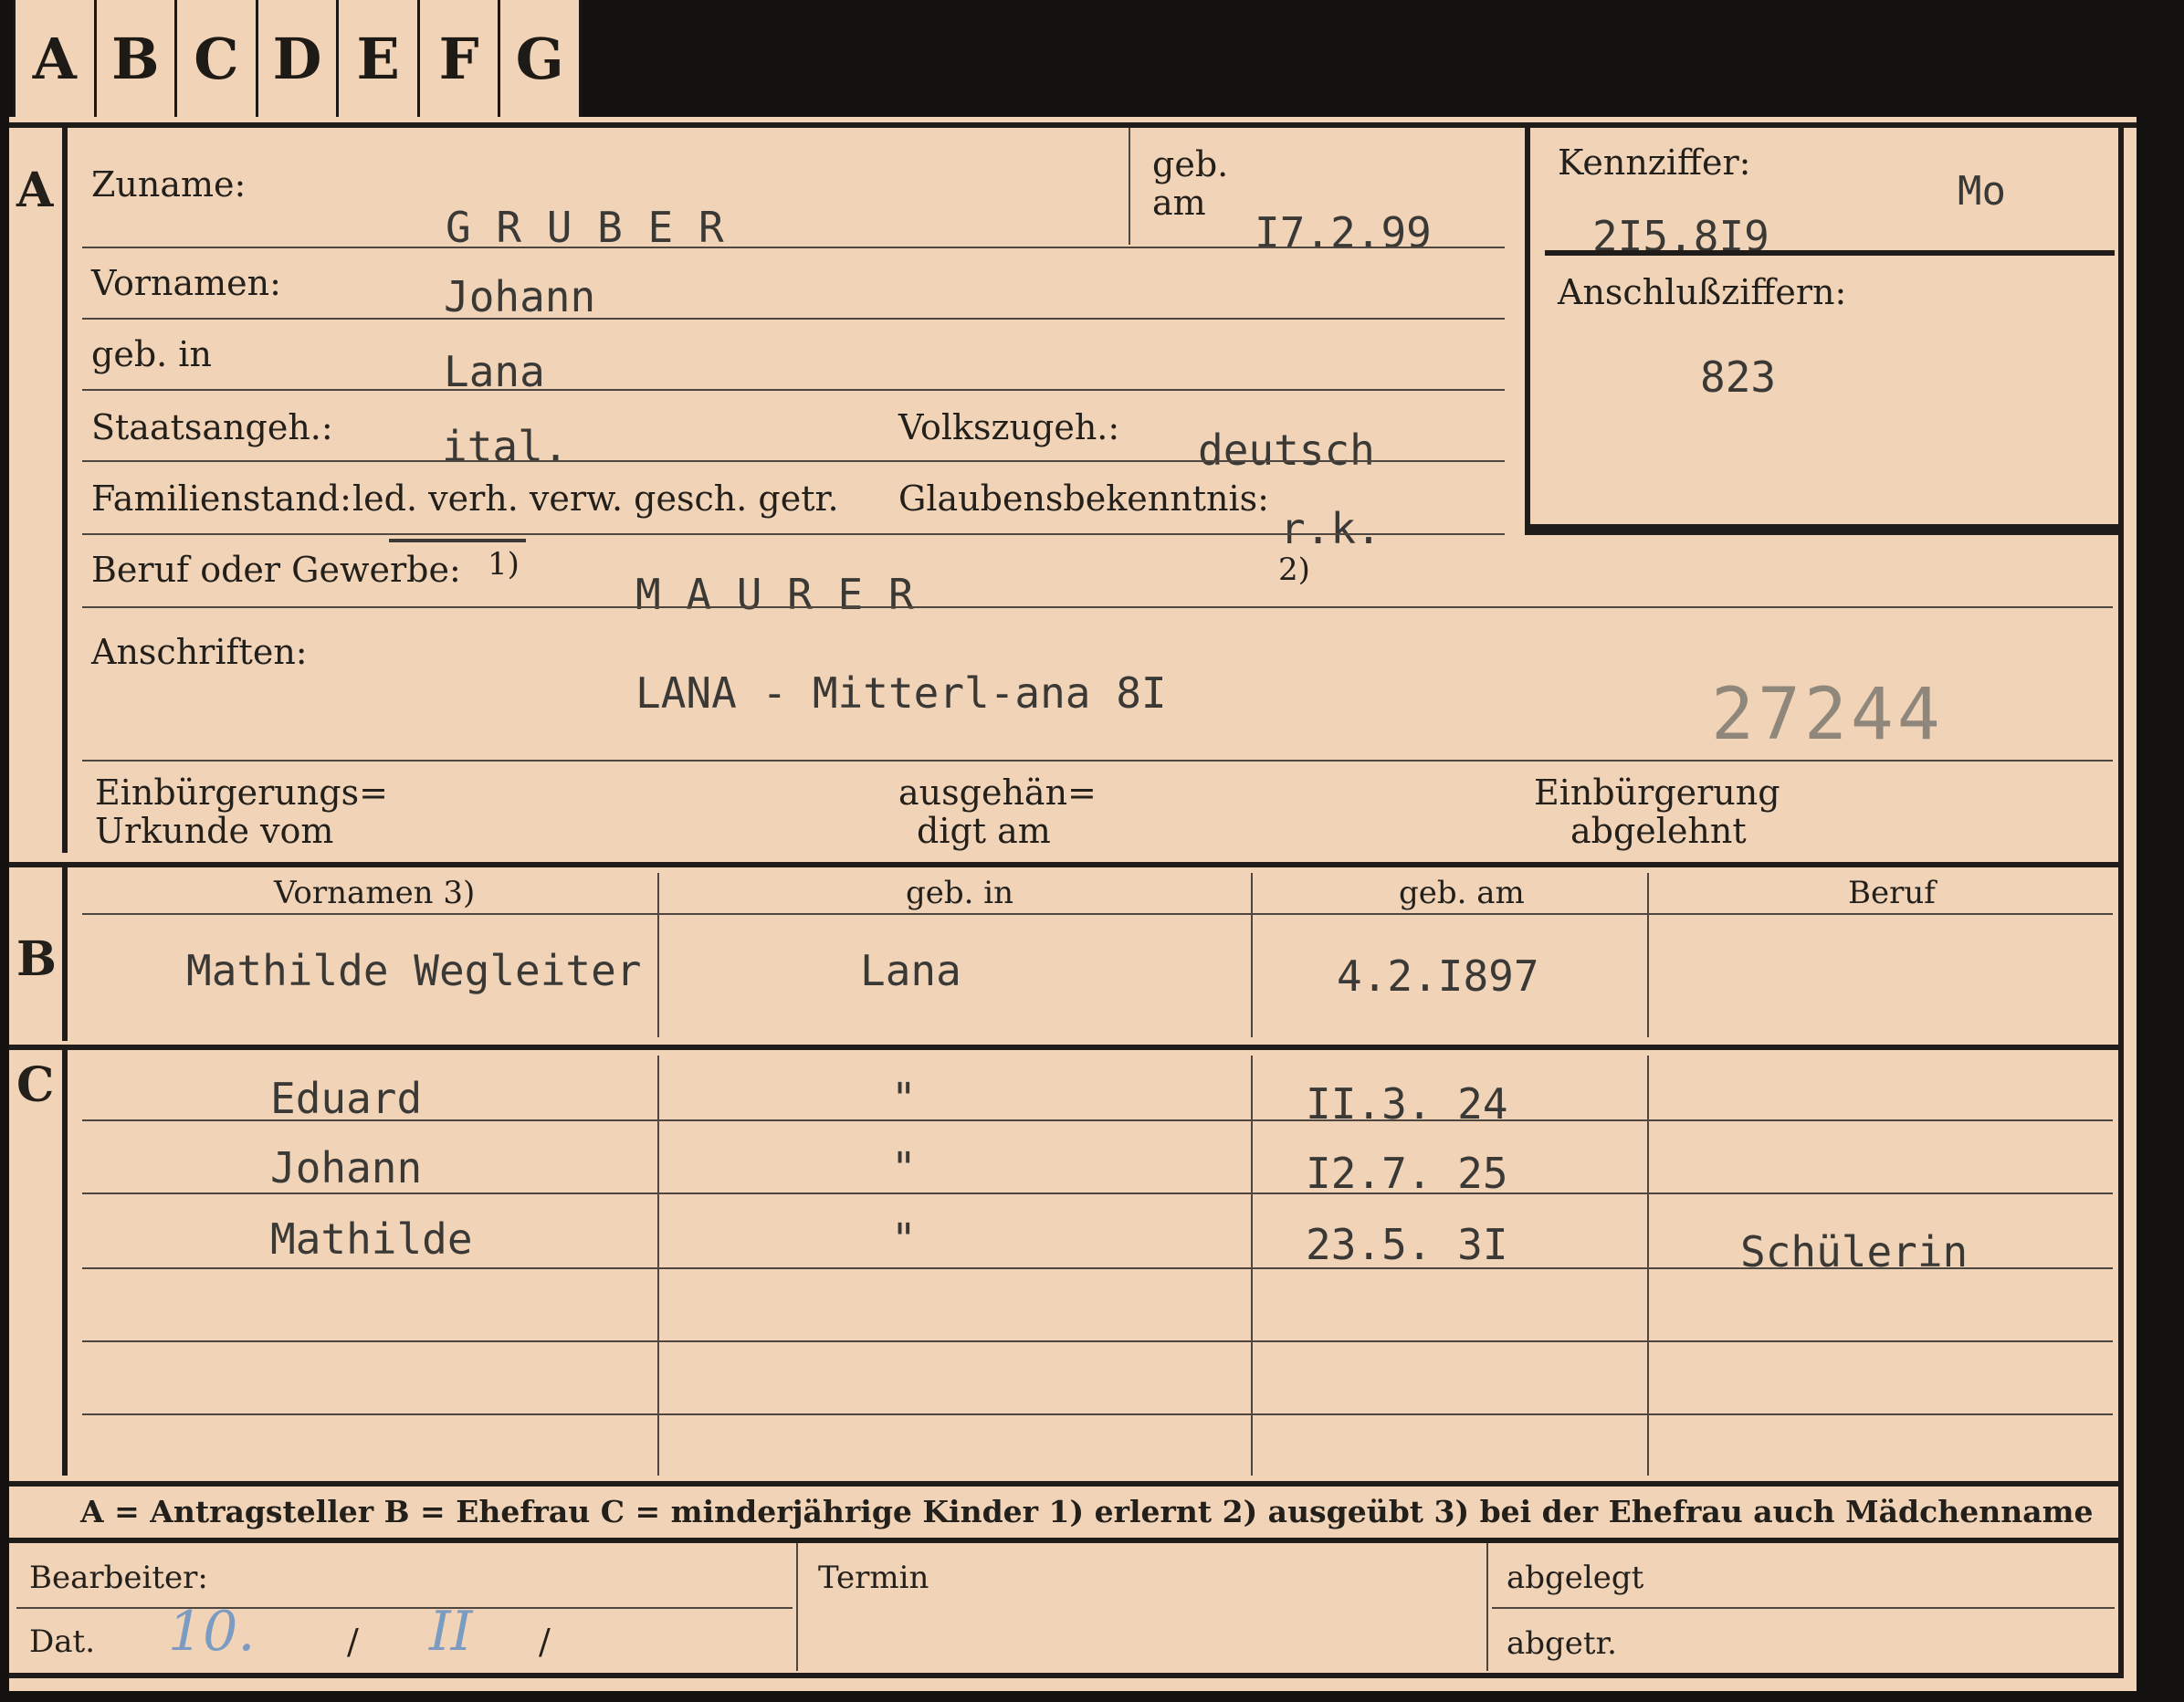 Image resolution: width=2184 pixels, height=1702 pixels. Describe the element at coordinates (1654, 162) in the screenshot. I see `kennziffer-label: Kennziffer:` at that location.